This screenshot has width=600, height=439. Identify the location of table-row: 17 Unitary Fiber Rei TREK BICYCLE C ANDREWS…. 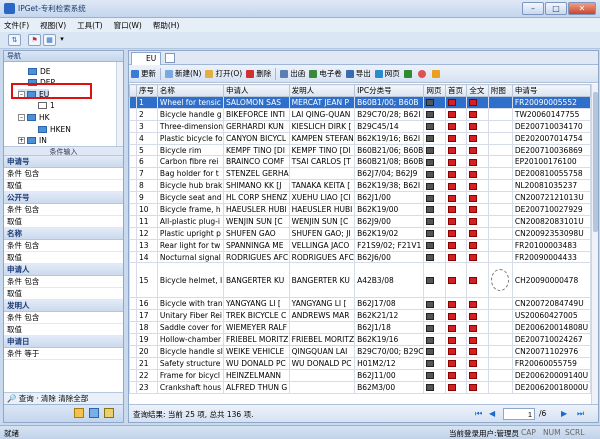
(360, 316).